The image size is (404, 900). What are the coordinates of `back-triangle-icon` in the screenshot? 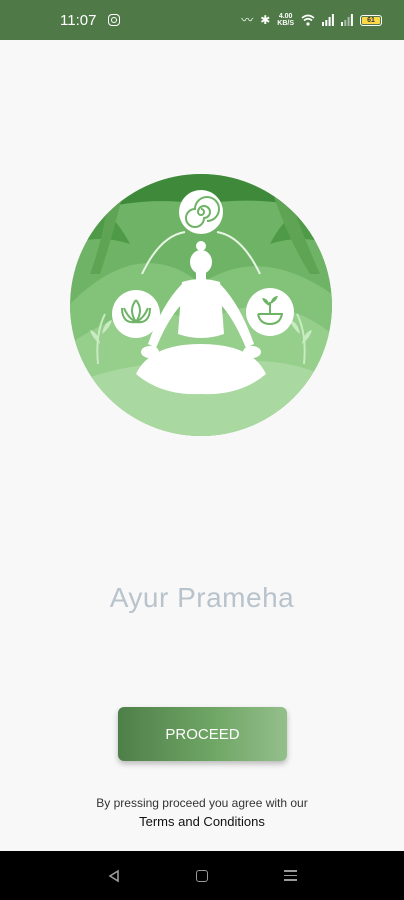 It's located at (113, 875).